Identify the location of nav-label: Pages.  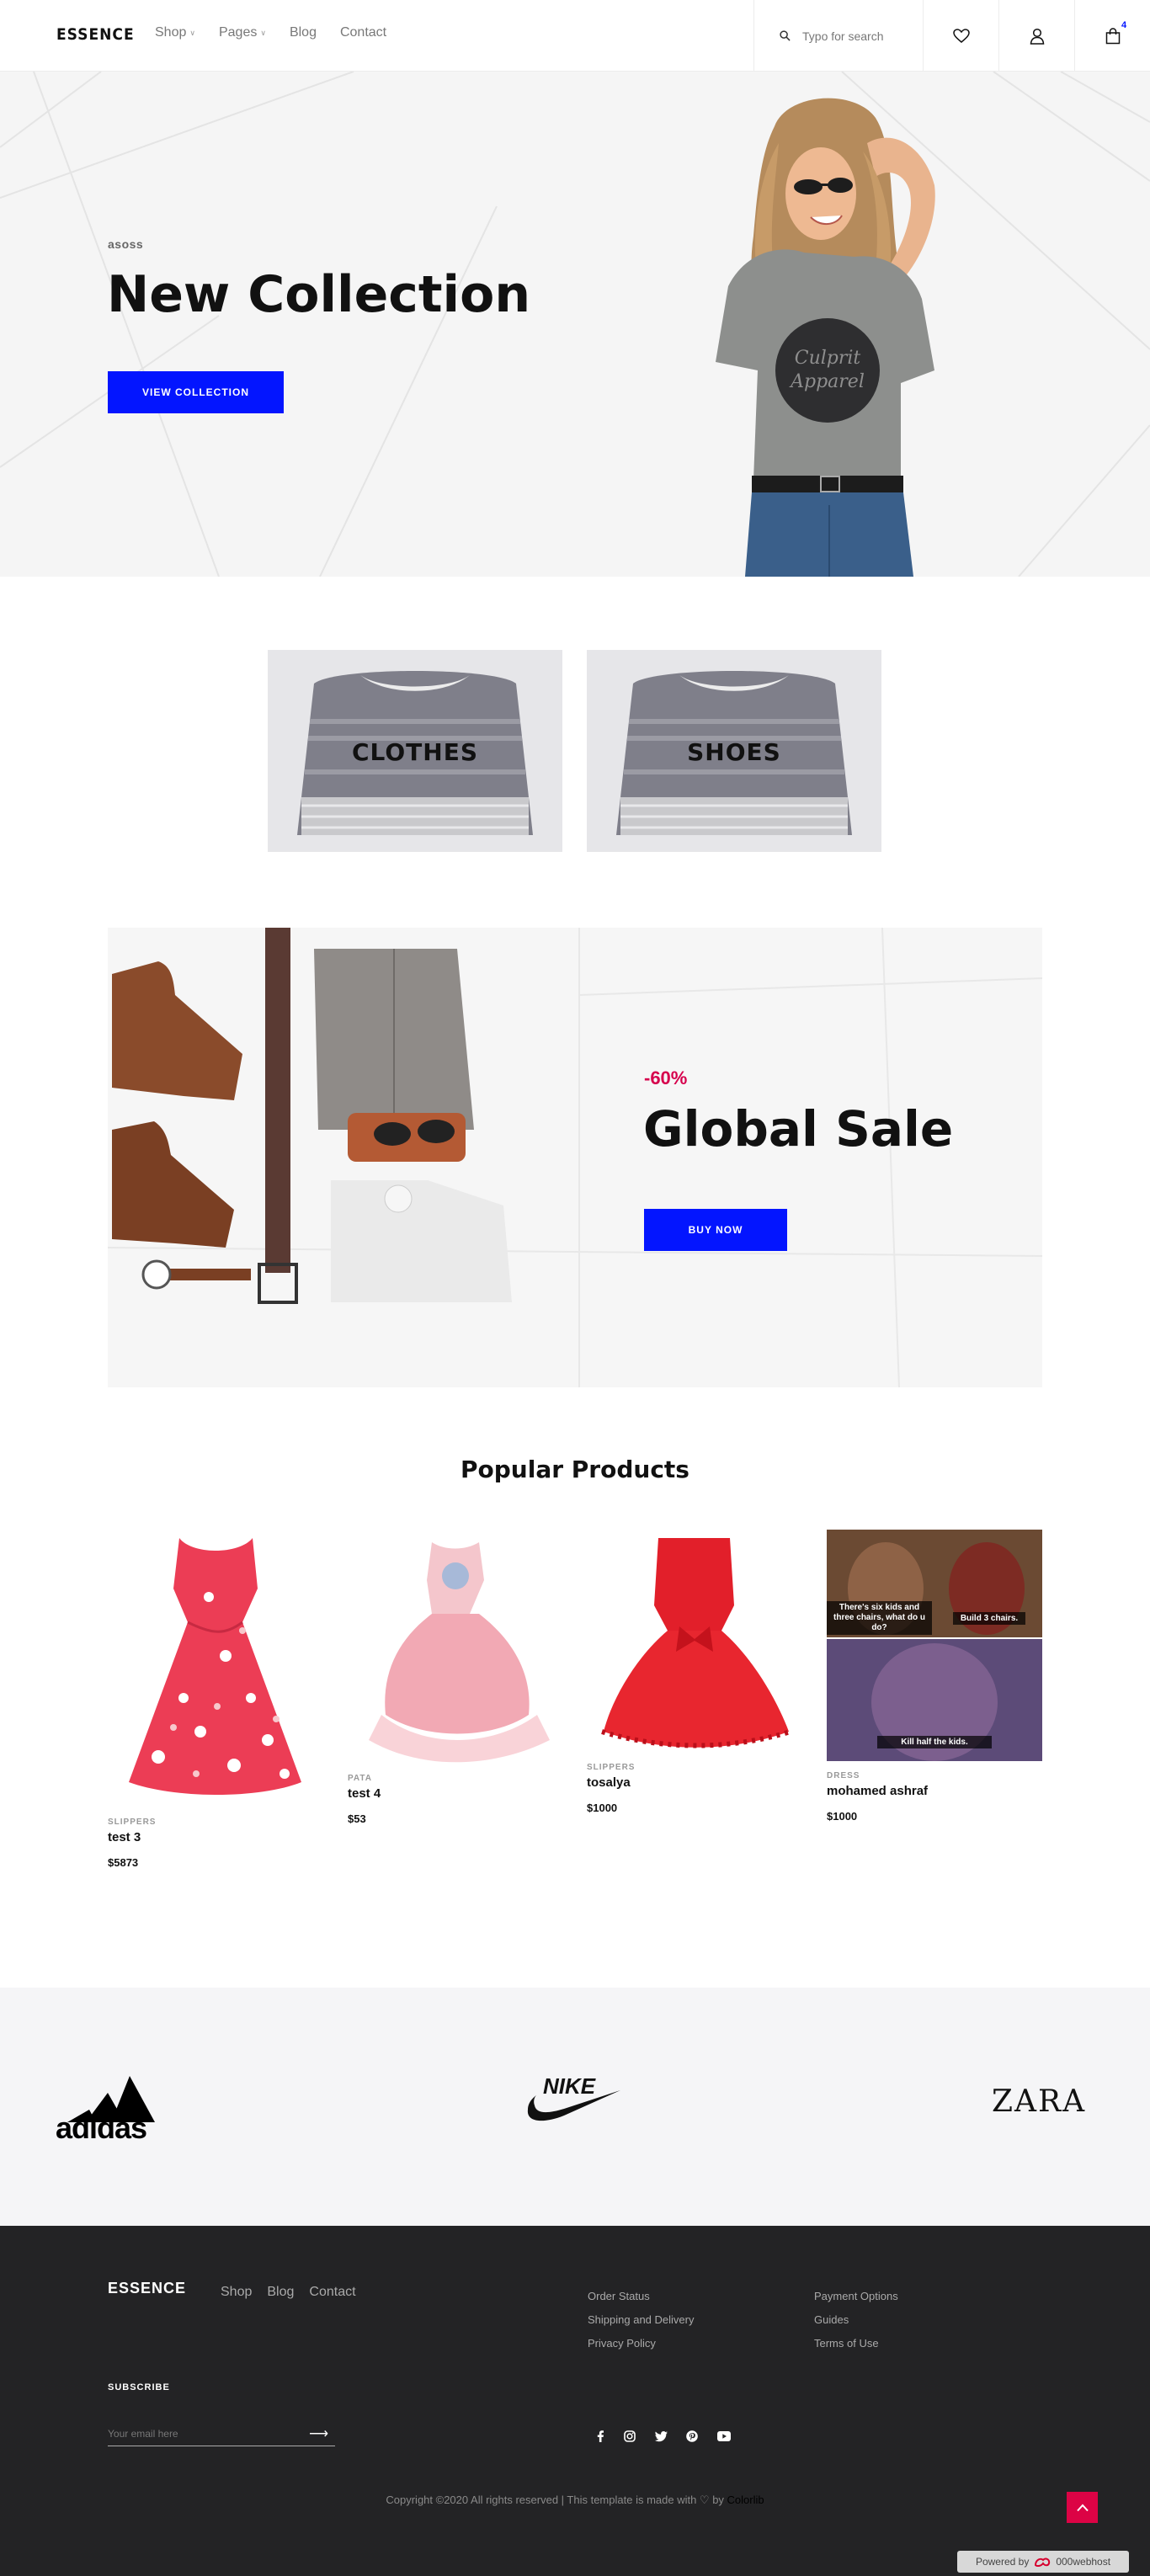
(238, 32).